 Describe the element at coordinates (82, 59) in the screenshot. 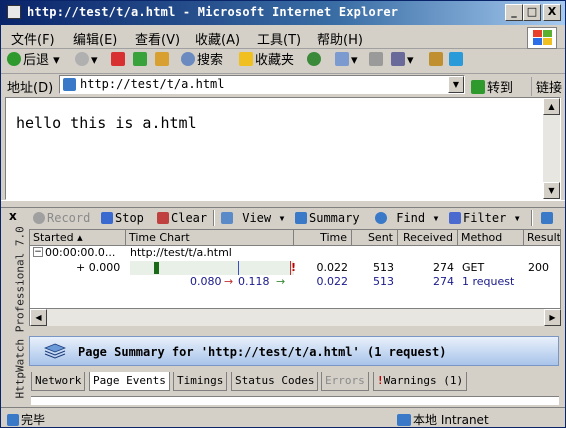

I see `forward-arrow-icon` at that location.